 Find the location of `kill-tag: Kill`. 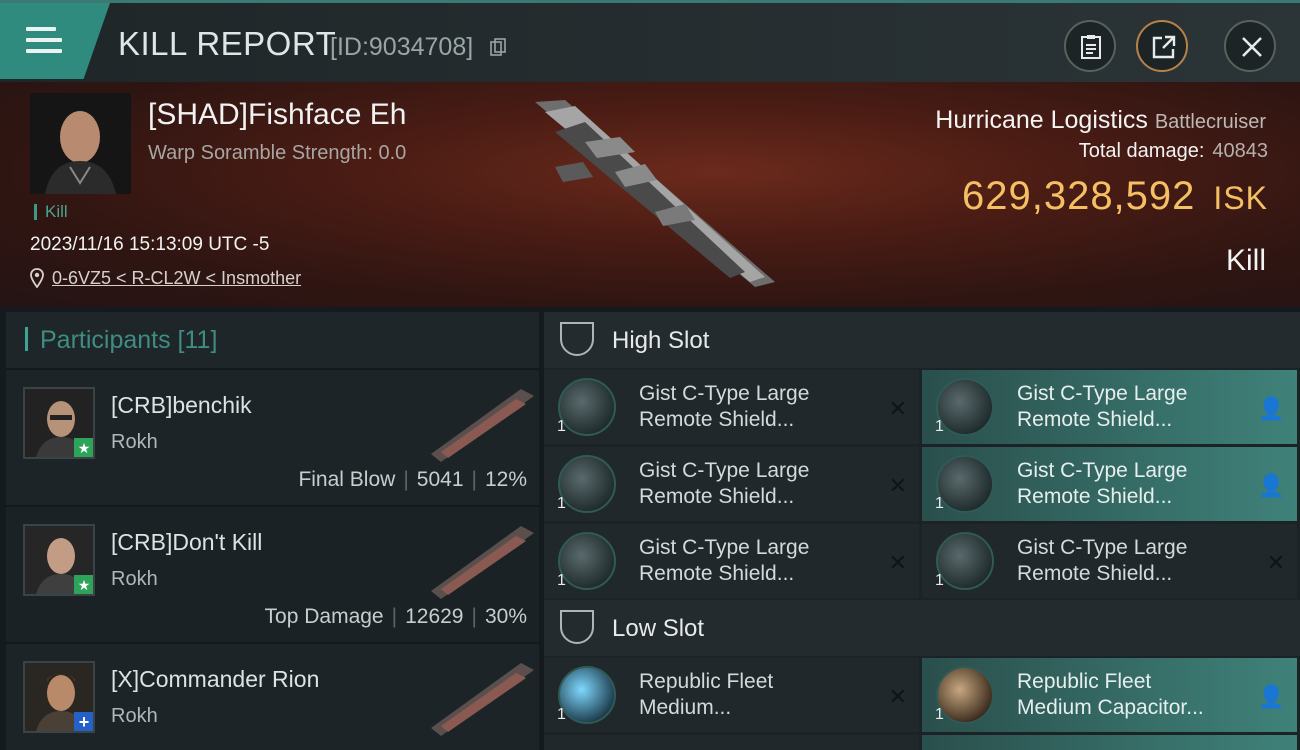

kill-tag: Kill is located at coordinates (51, 211).